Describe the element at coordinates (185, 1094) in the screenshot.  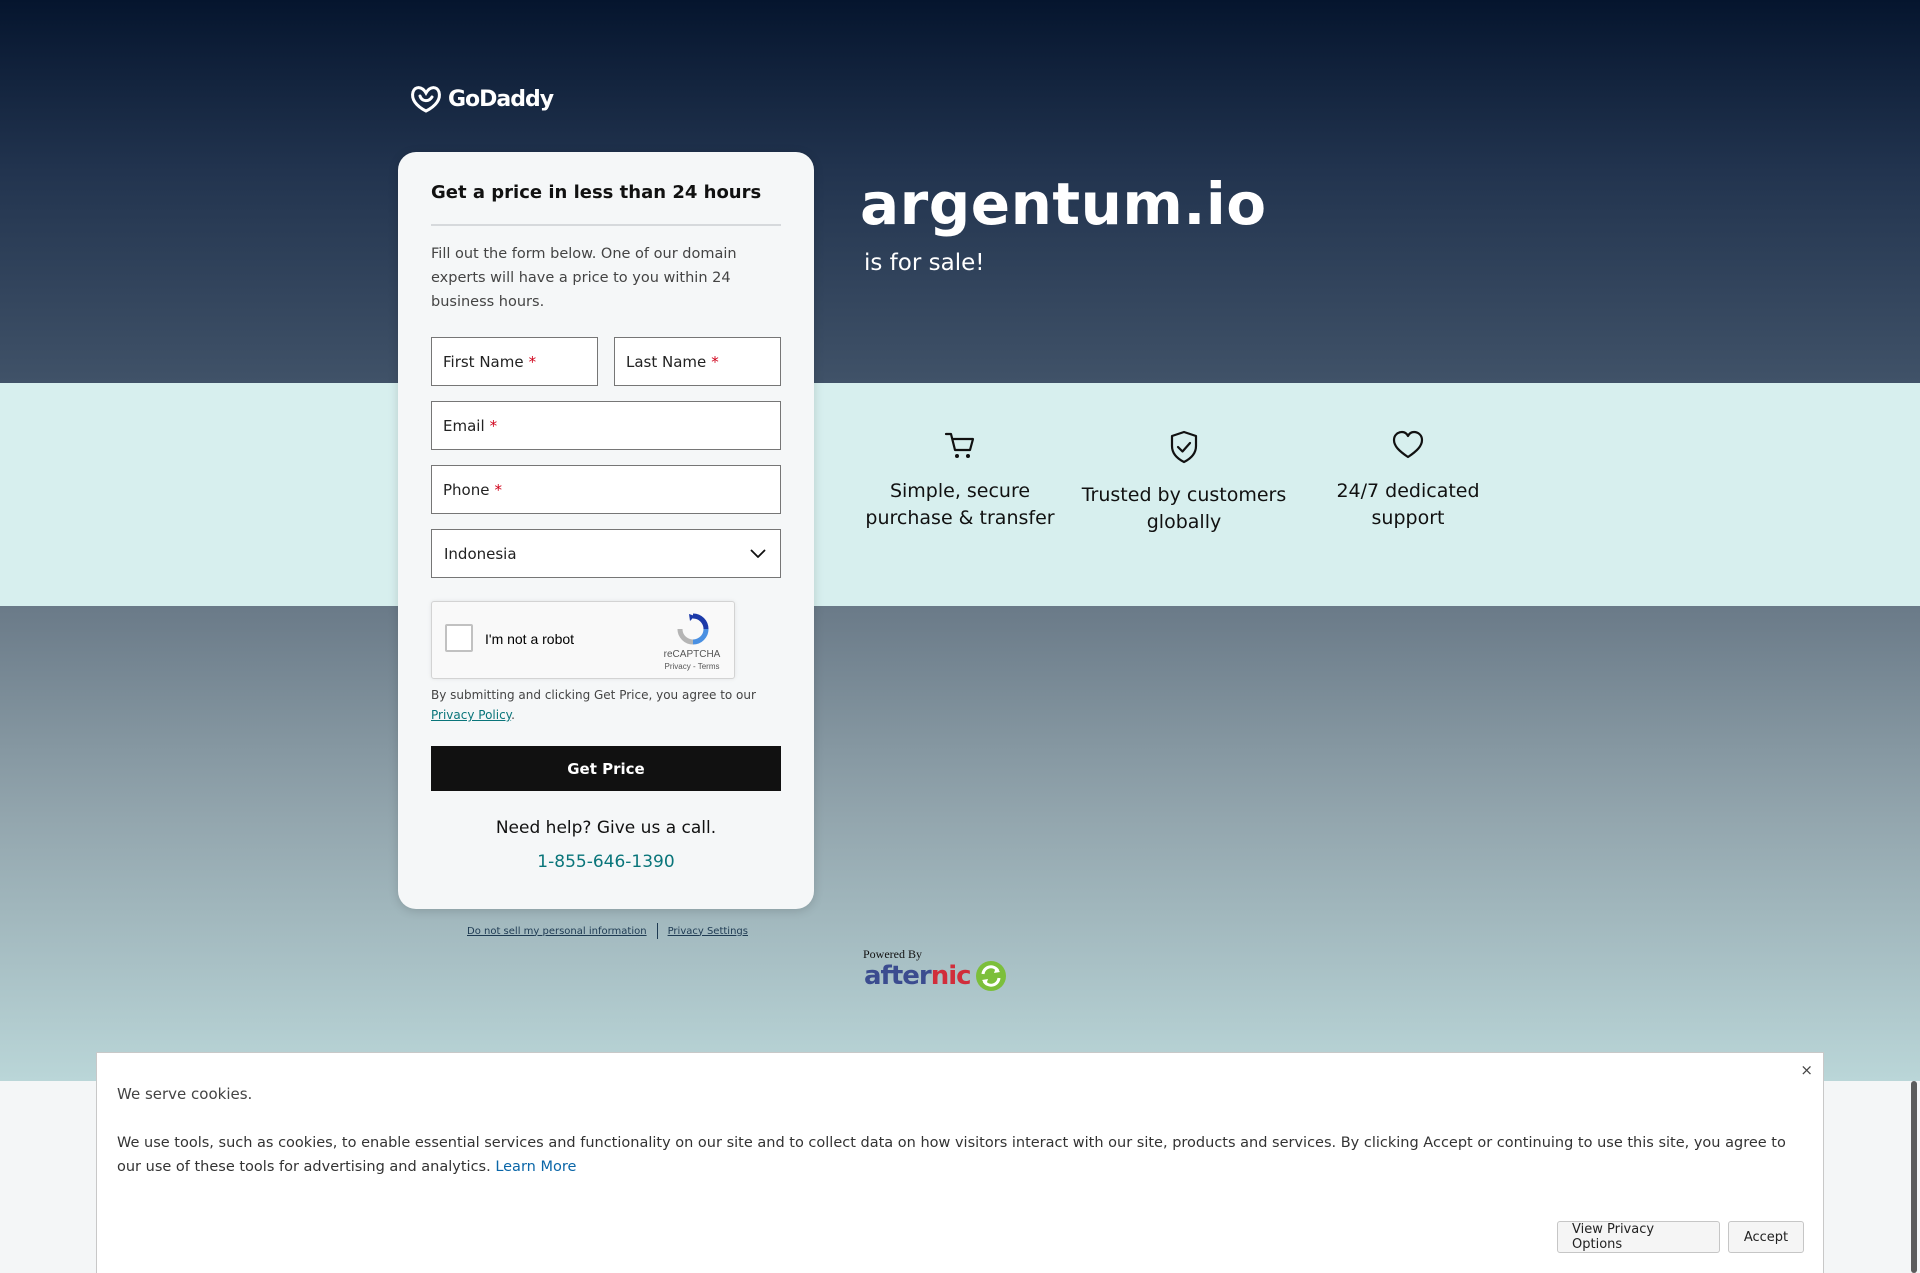
I see `cookie-title: We serve cookies.` at that location.